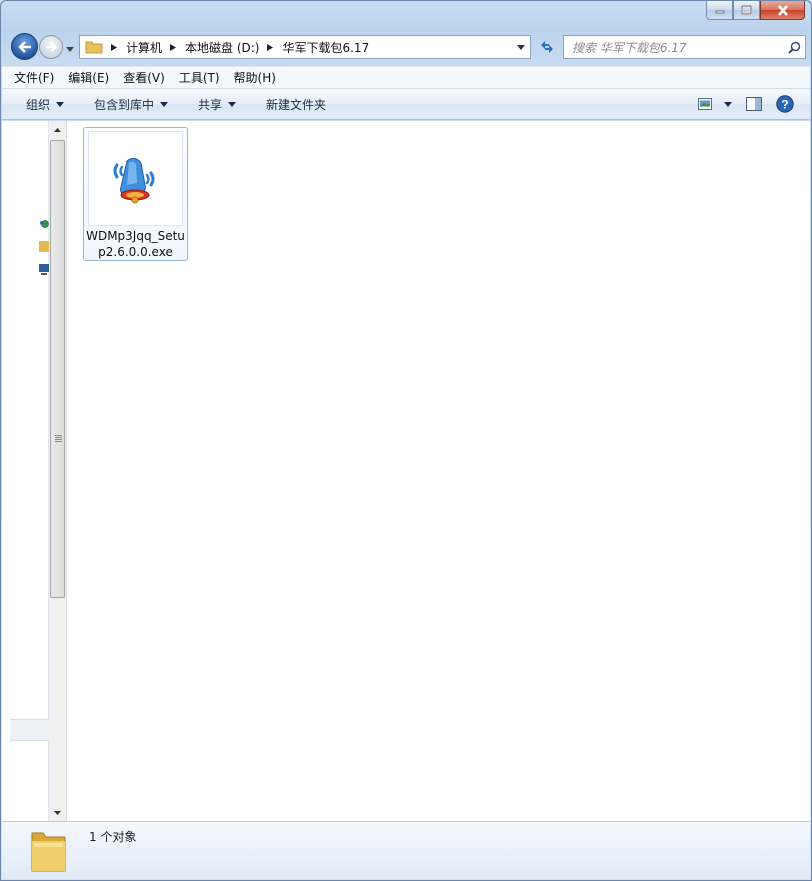  I want to click on refresh-icon, so click(547, 47).